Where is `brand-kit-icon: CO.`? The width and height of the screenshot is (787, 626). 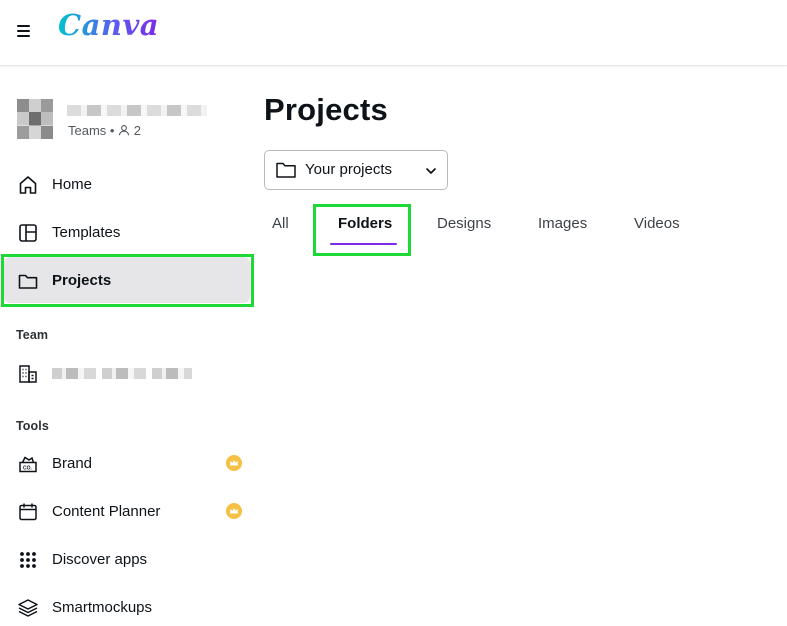
brand-kit-icon: CO. is located at coordinates (28, 464).